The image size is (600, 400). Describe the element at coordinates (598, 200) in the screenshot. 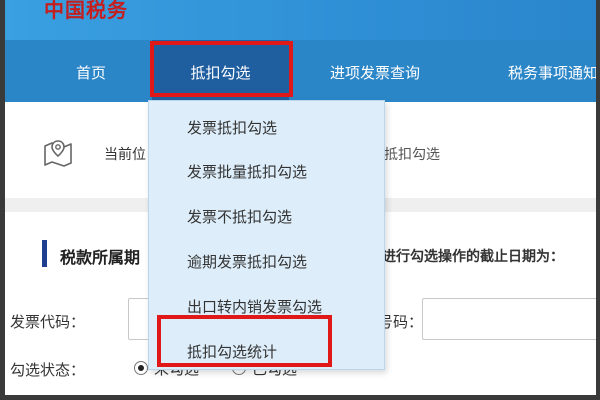

I see `window-frame-right` at that location.